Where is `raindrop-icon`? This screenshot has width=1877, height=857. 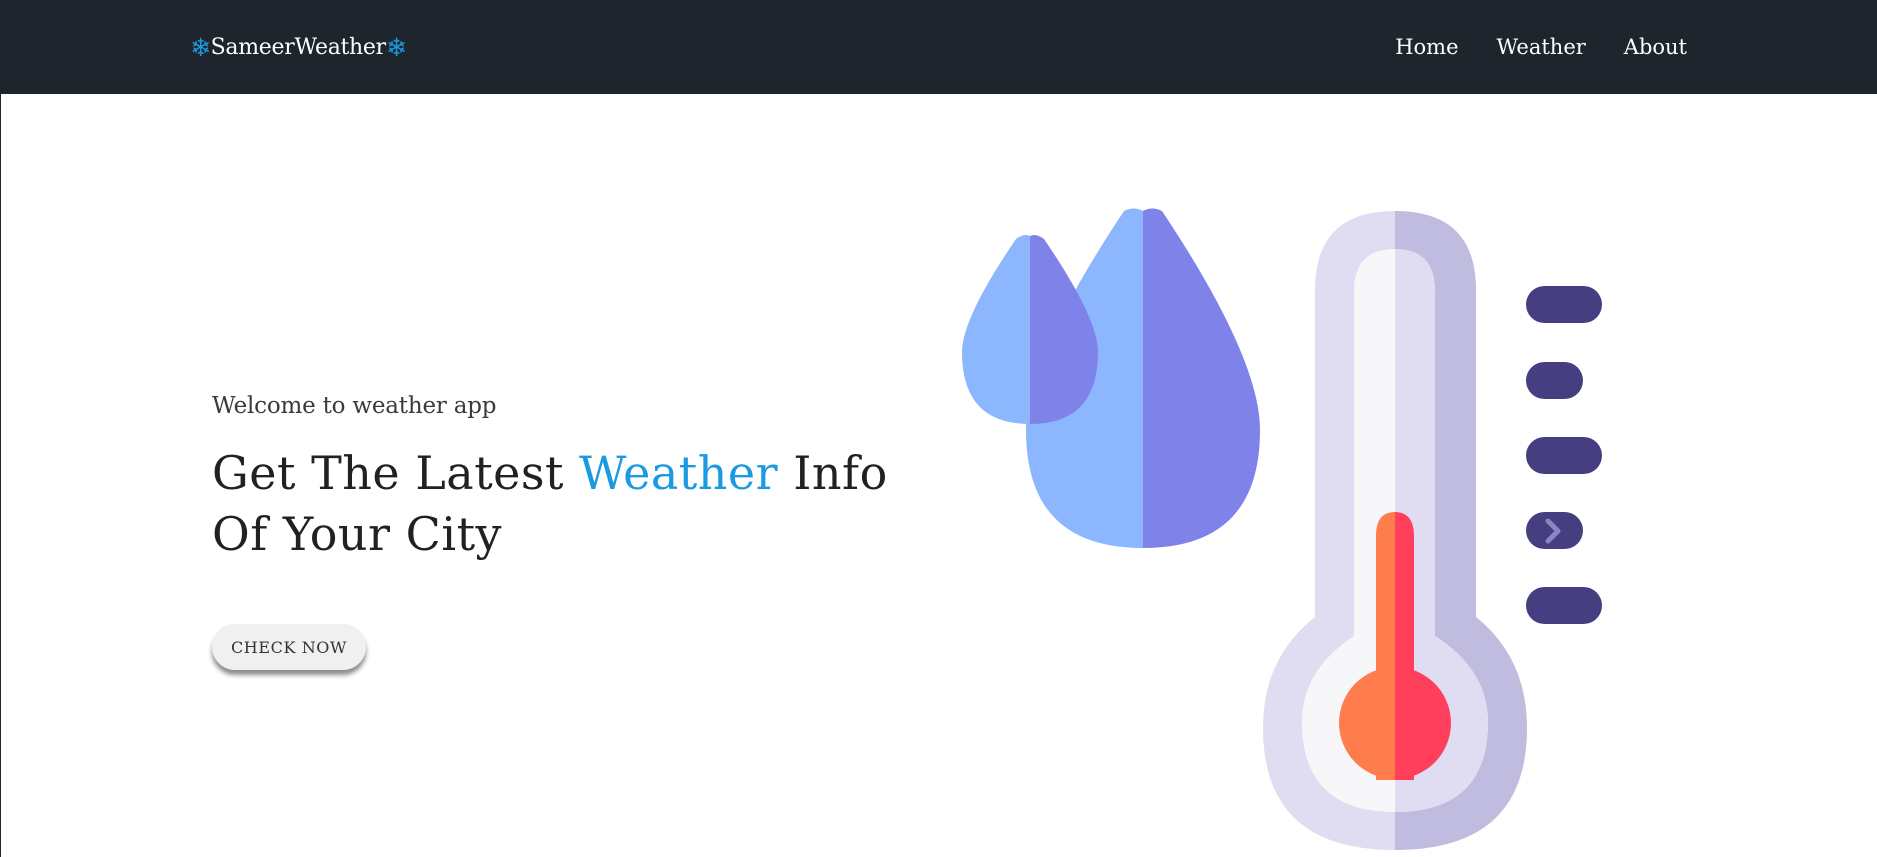 raindrop-icon is located at coordinates (1111, 378).